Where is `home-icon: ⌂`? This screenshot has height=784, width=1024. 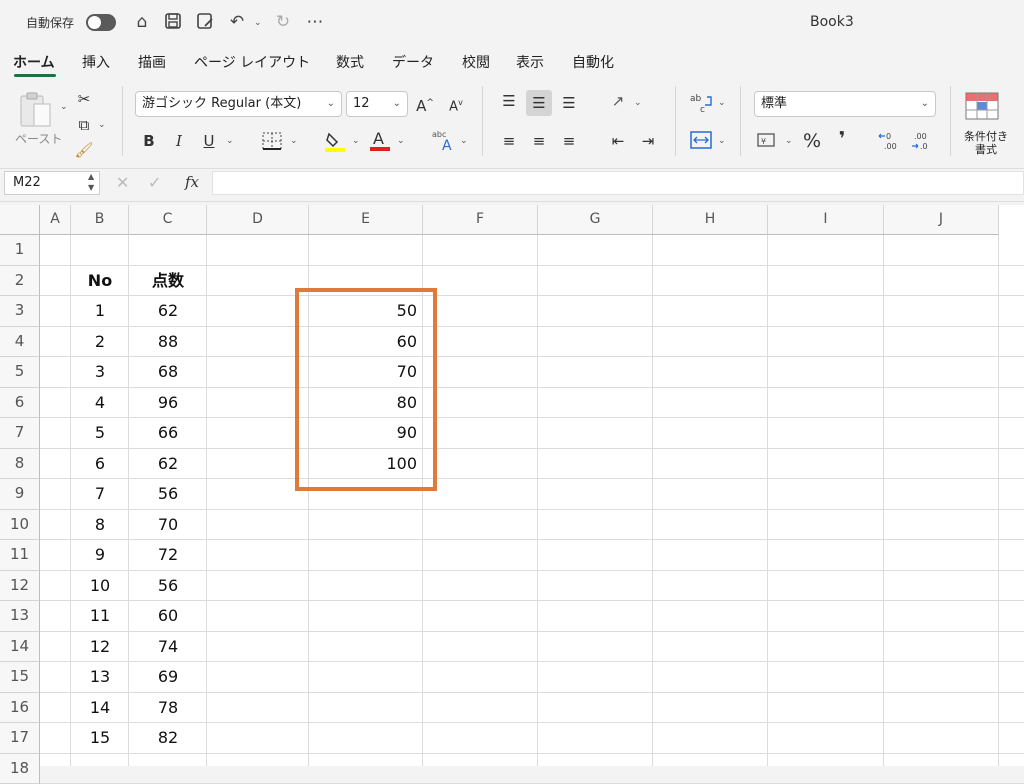 home-icon: ⌂ is located at coordinates (142, 22).